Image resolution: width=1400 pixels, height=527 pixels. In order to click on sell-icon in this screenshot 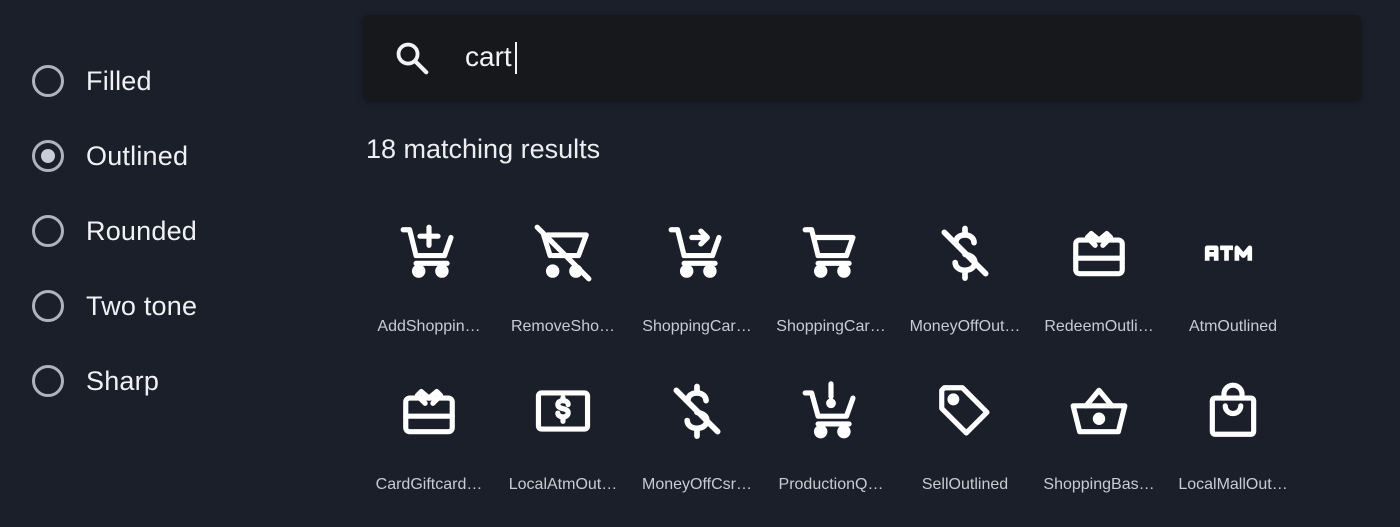, I will do `click(964, 410)`.